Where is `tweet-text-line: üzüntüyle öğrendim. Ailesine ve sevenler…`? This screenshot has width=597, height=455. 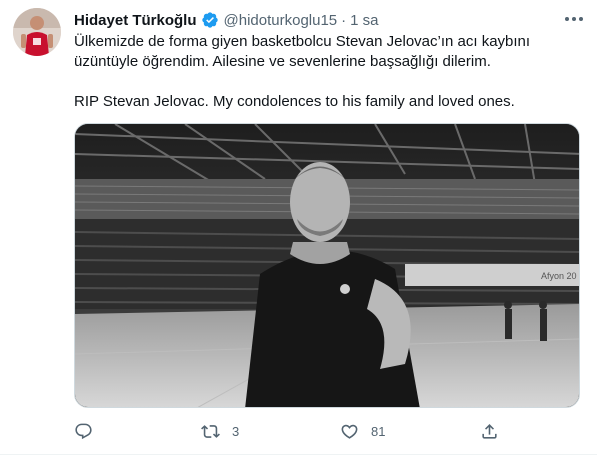
tweet-text-line: üzüntüyle öğrendim. Ailesine ve sevenler… is located at coordinates (282, 61).